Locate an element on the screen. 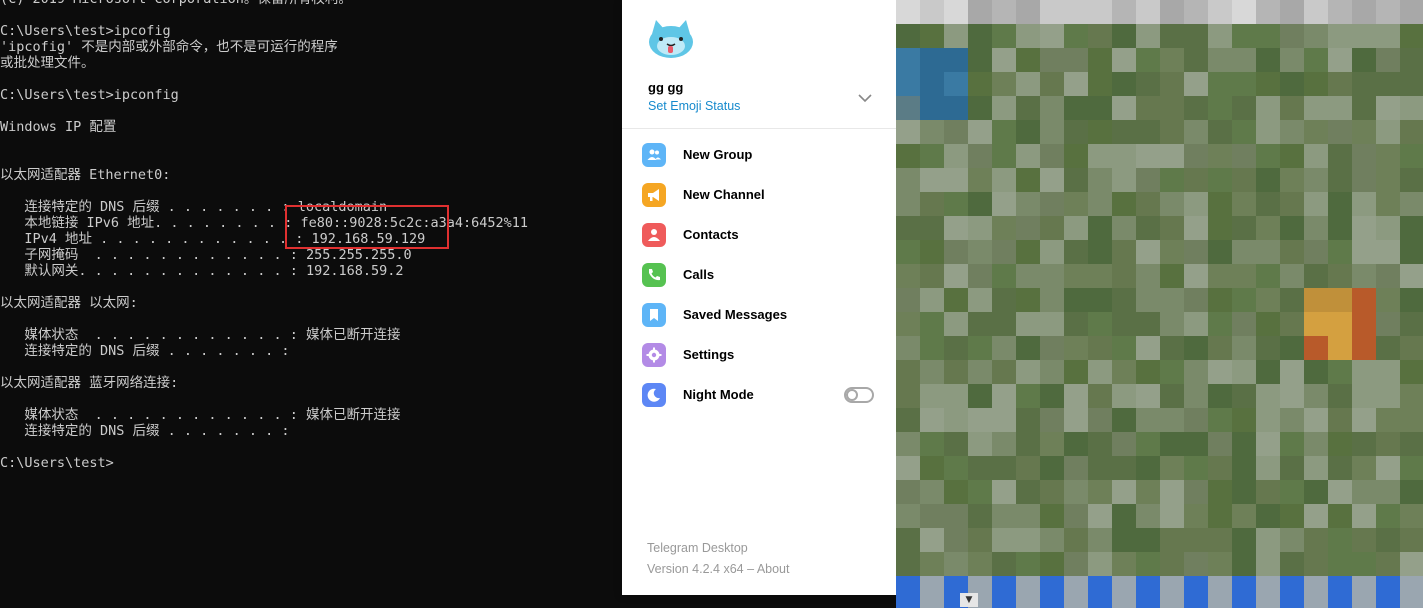  night-mode-toggle is located at coordinates (859, 395).